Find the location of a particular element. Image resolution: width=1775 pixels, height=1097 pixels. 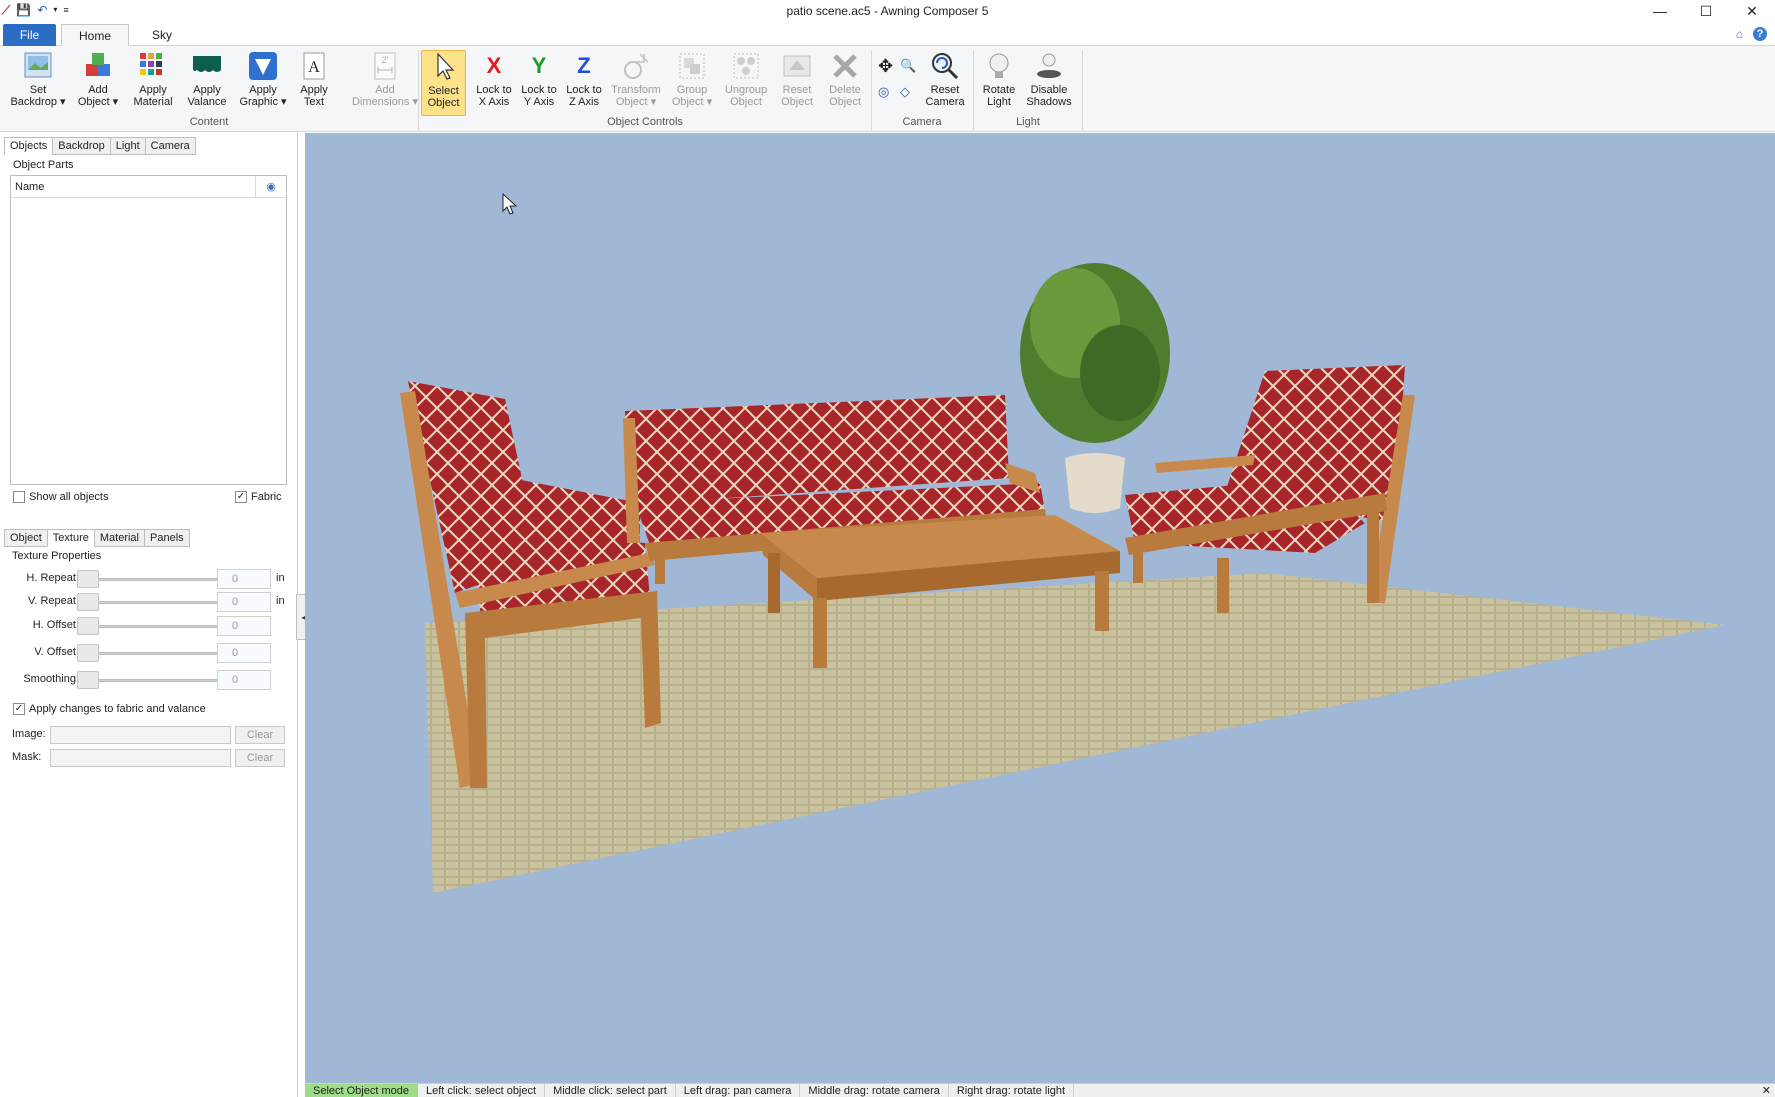

shadow-icon is located at coordinates (1049, 65).